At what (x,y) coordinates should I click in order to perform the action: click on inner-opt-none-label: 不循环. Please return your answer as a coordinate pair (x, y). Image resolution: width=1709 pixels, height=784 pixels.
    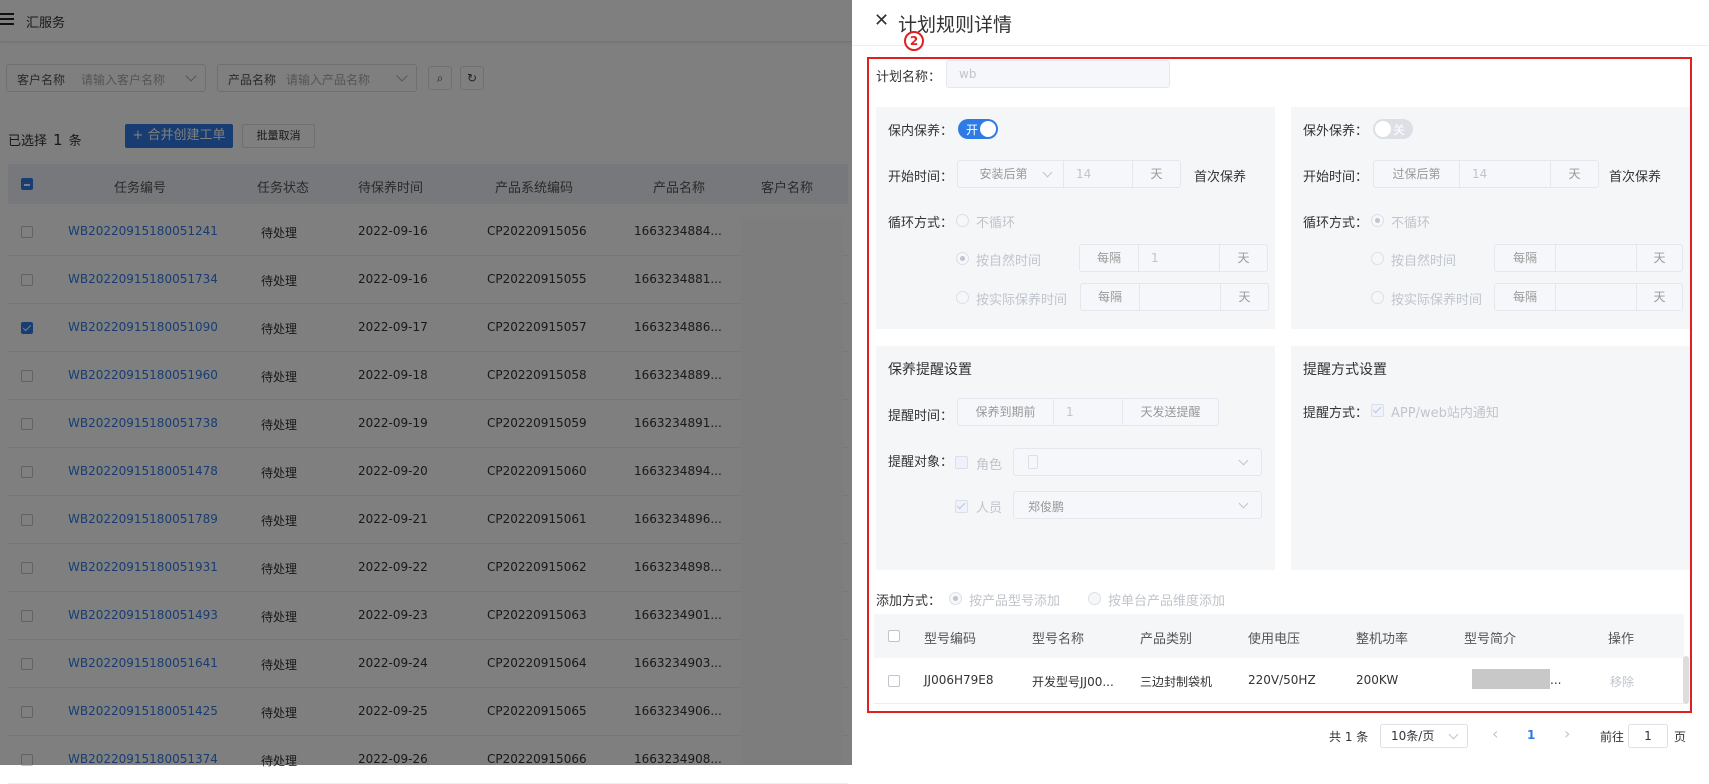
    Looking at the image, I should click on (996, 223).